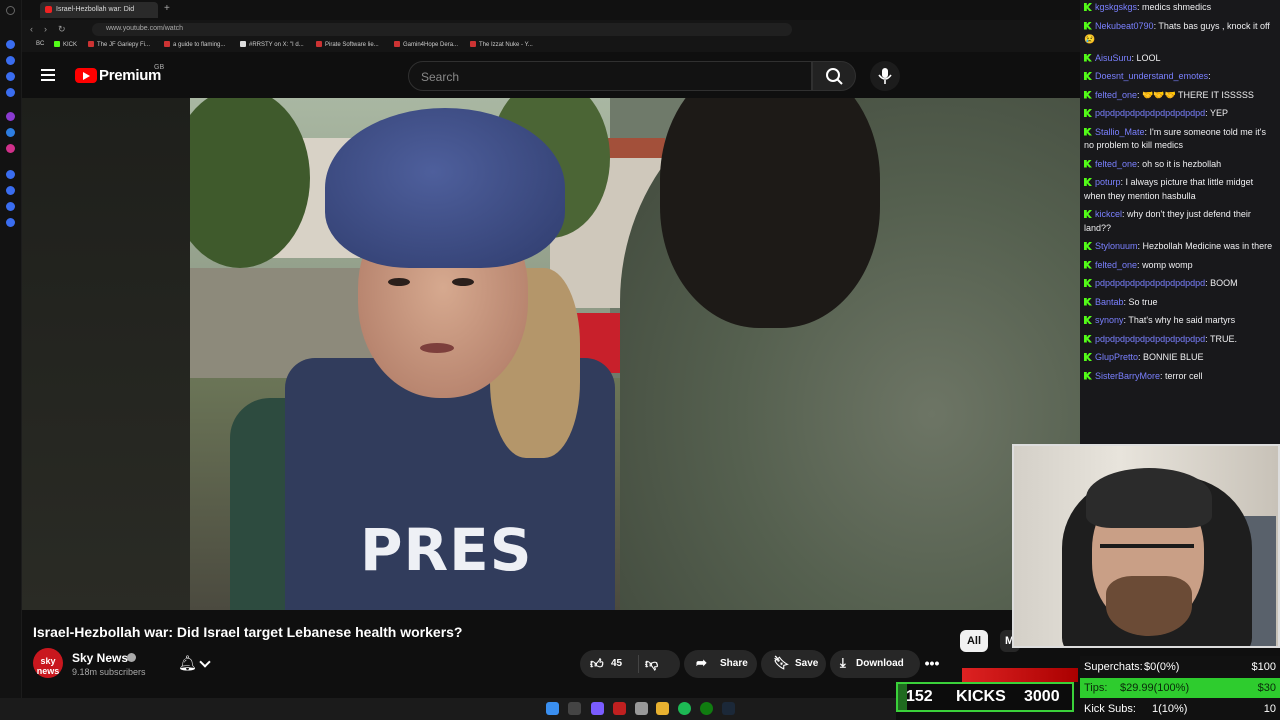  What do you see at coordinates (1020, 675) in the screenshot?
I see `alert-banner` at bounding box center [1020, 675].